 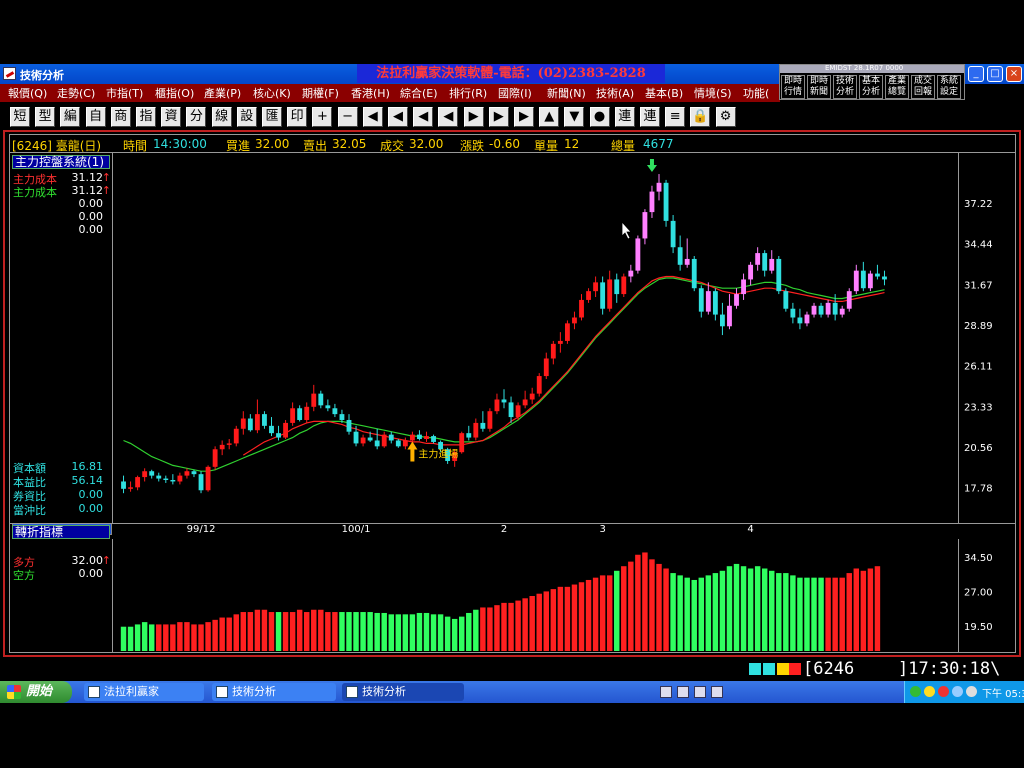 I want to click on volume-icon, so click(x=957, y=691).